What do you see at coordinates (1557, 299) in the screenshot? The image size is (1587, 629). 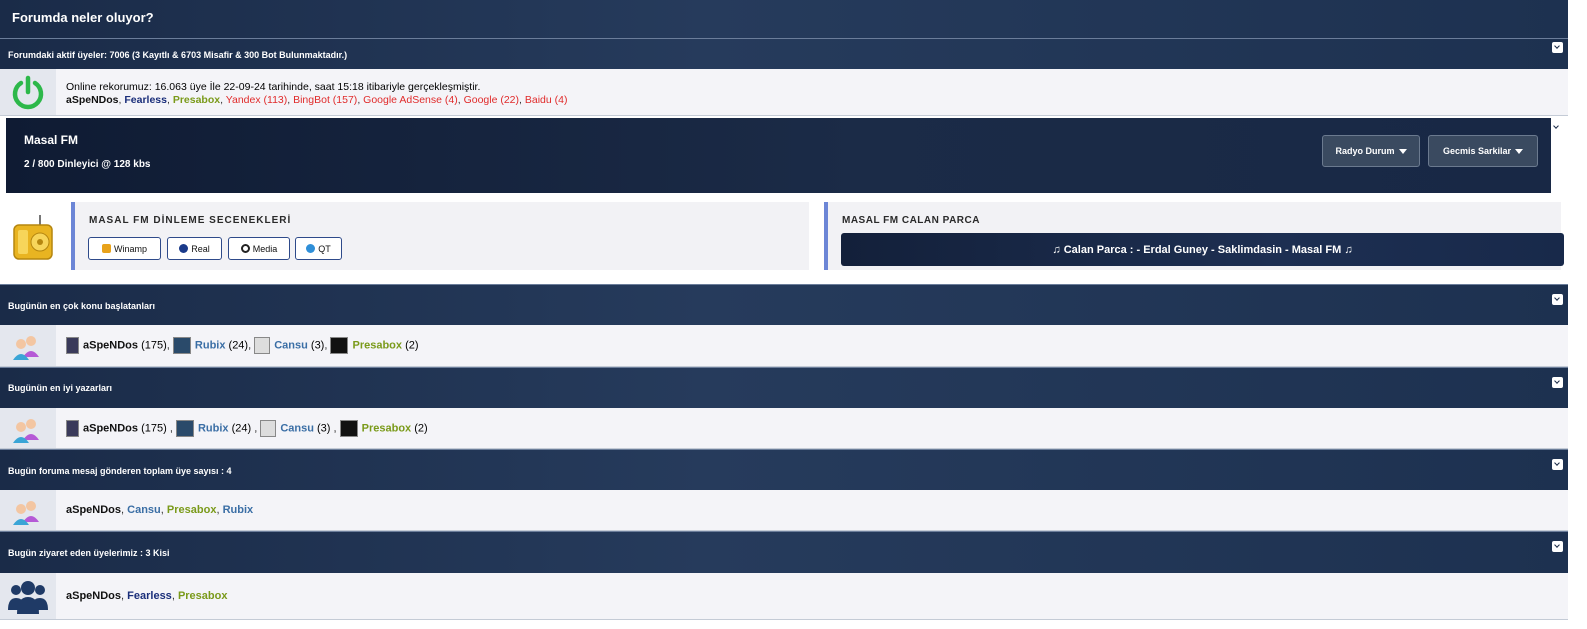 I see `collapse-top-starters-icon` at bounding box center [1557, 299].